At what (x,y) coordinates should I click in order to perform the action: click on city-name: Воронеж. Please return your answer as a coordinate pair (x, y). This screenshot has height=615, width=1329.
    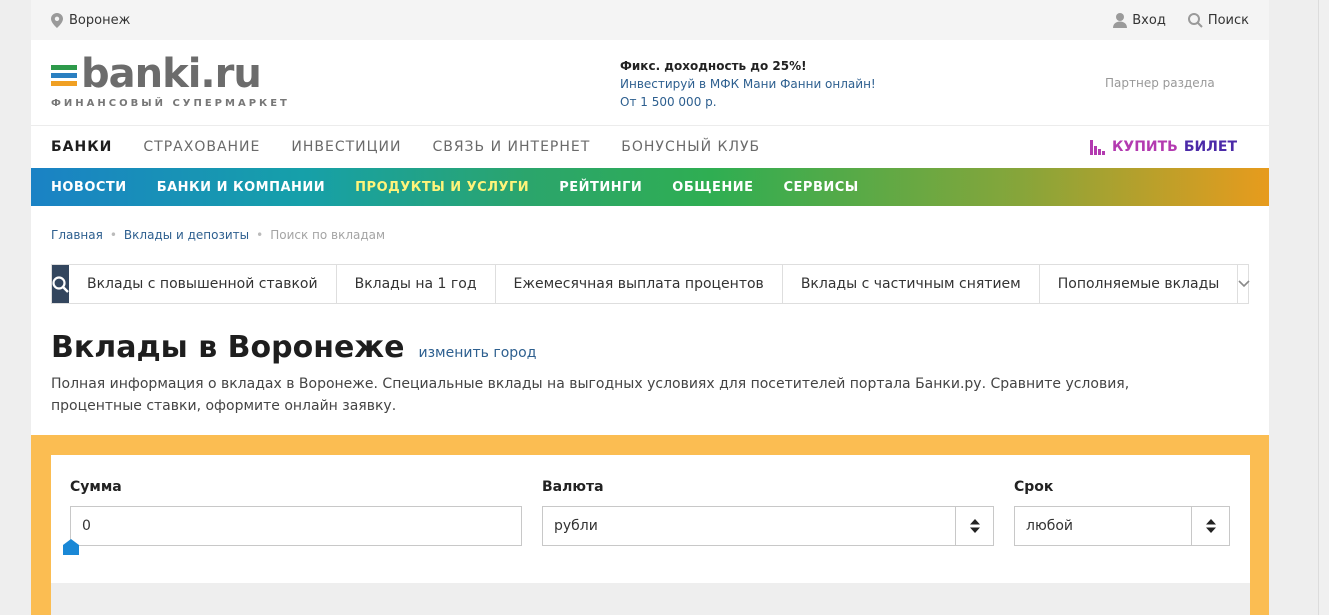
    Looking at the image, I should click on (100, 20).